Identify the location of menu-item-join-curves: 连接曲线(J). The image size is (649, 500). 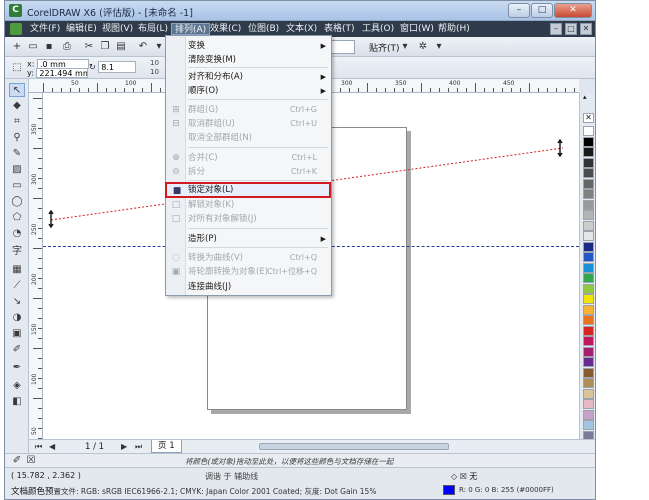
(248, 287).